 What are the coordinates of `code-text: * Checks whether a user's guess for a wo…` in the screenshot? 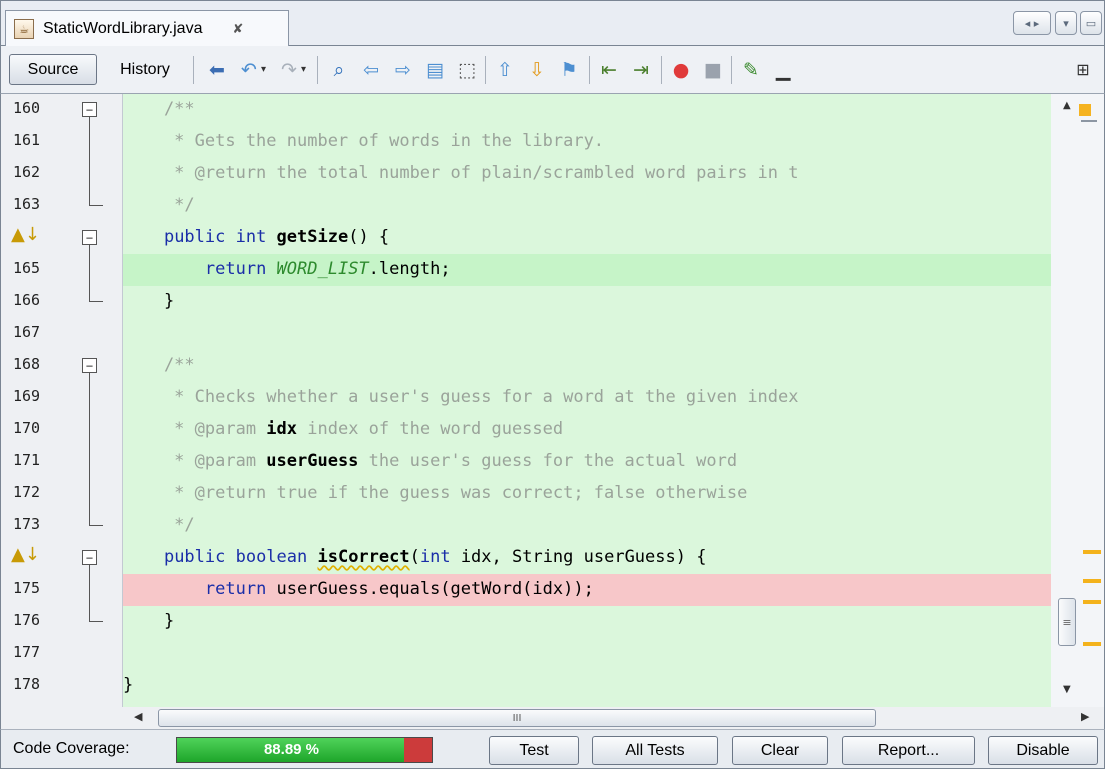 It's located at (587, 398).